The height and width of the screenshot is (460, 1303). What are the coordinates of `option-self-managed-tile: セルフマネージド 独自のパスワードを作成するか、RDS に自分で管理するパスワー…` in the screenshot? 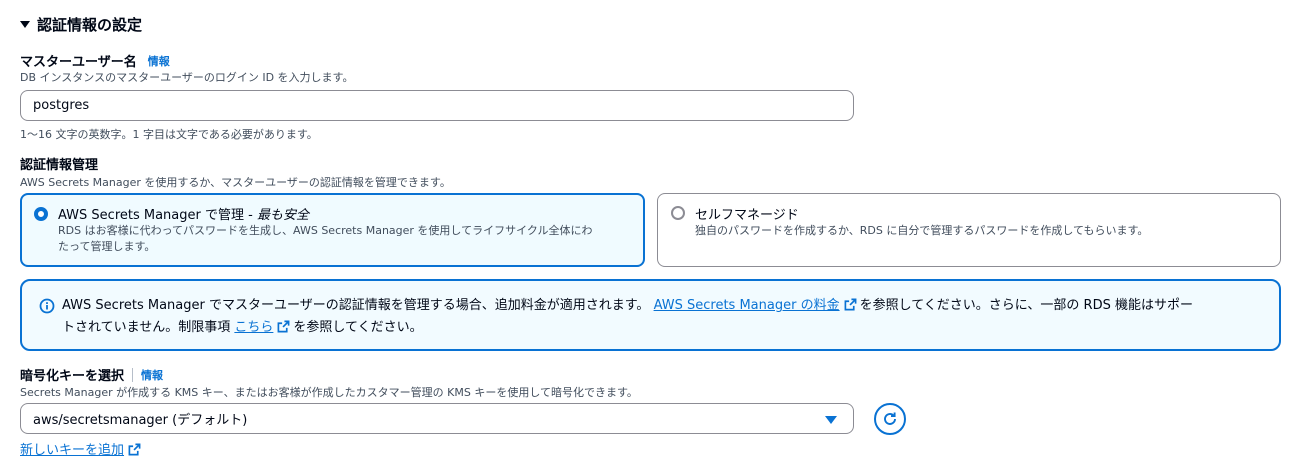 It's located at (969, 230).